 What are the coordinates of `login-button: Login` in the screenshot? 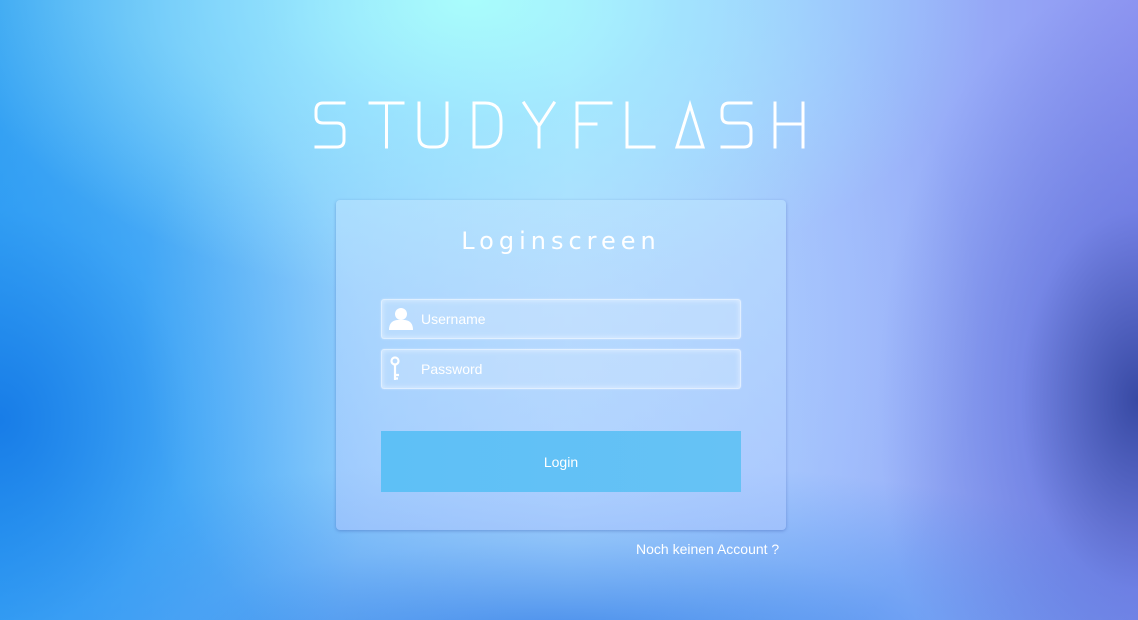 It's located at (561, 461).